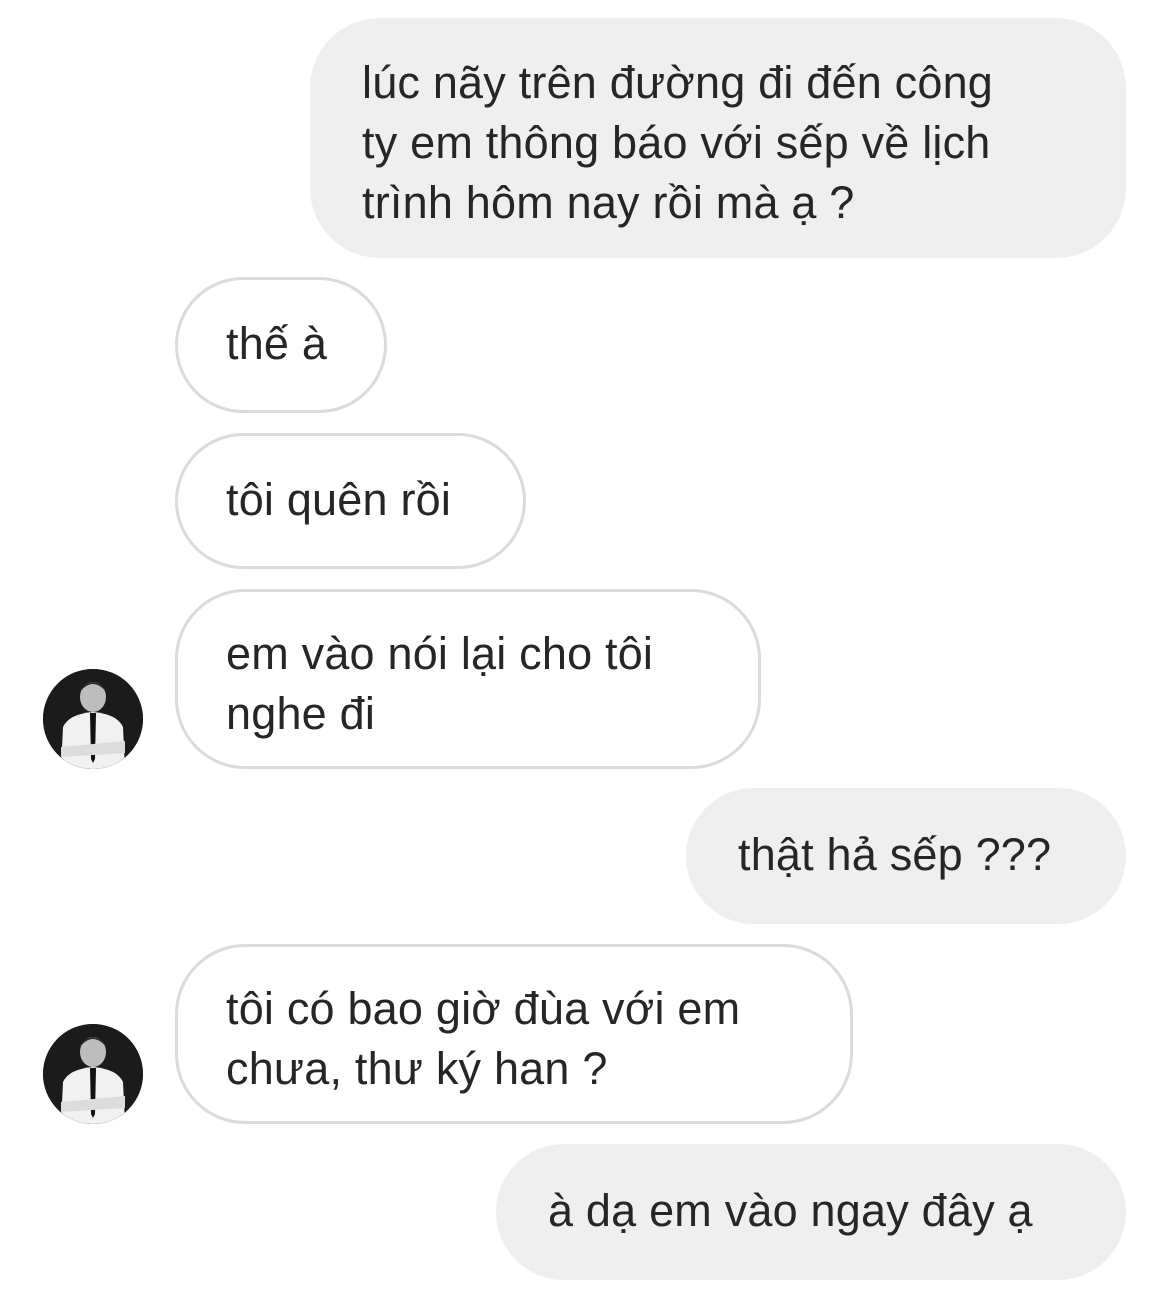 Image resolution: width=1170 pixels, height=1293 pixels. I want to click on message-bubble-received: em vào nói lại cho tôi nghe đi, so click(468, 679).